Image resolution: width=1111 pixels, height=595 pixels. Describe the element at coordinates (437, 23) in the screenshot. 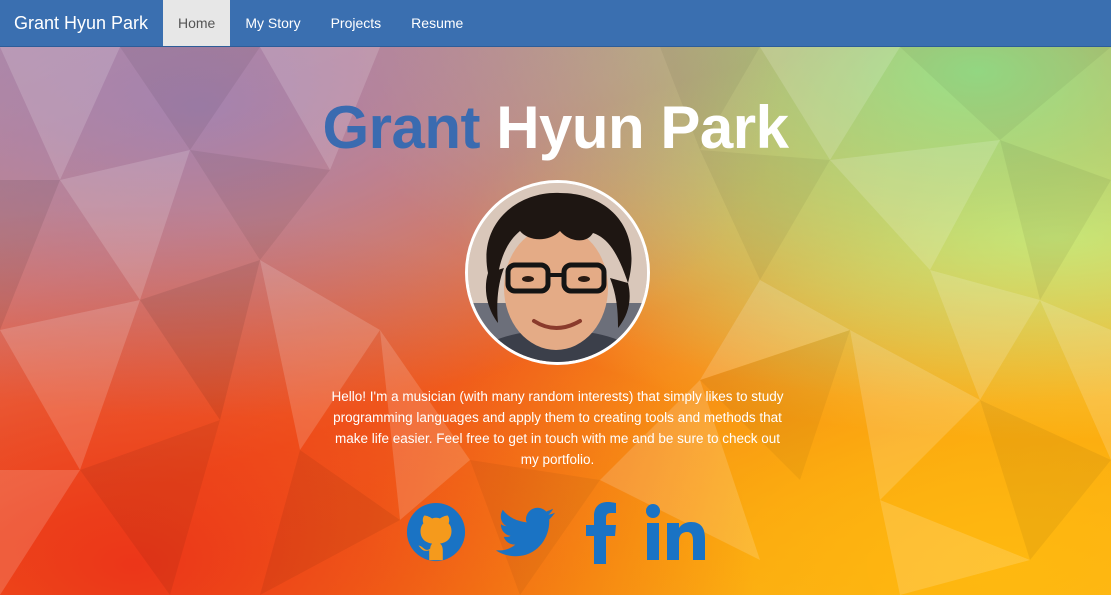

I see `nav-item-resume: Resume` at that location.